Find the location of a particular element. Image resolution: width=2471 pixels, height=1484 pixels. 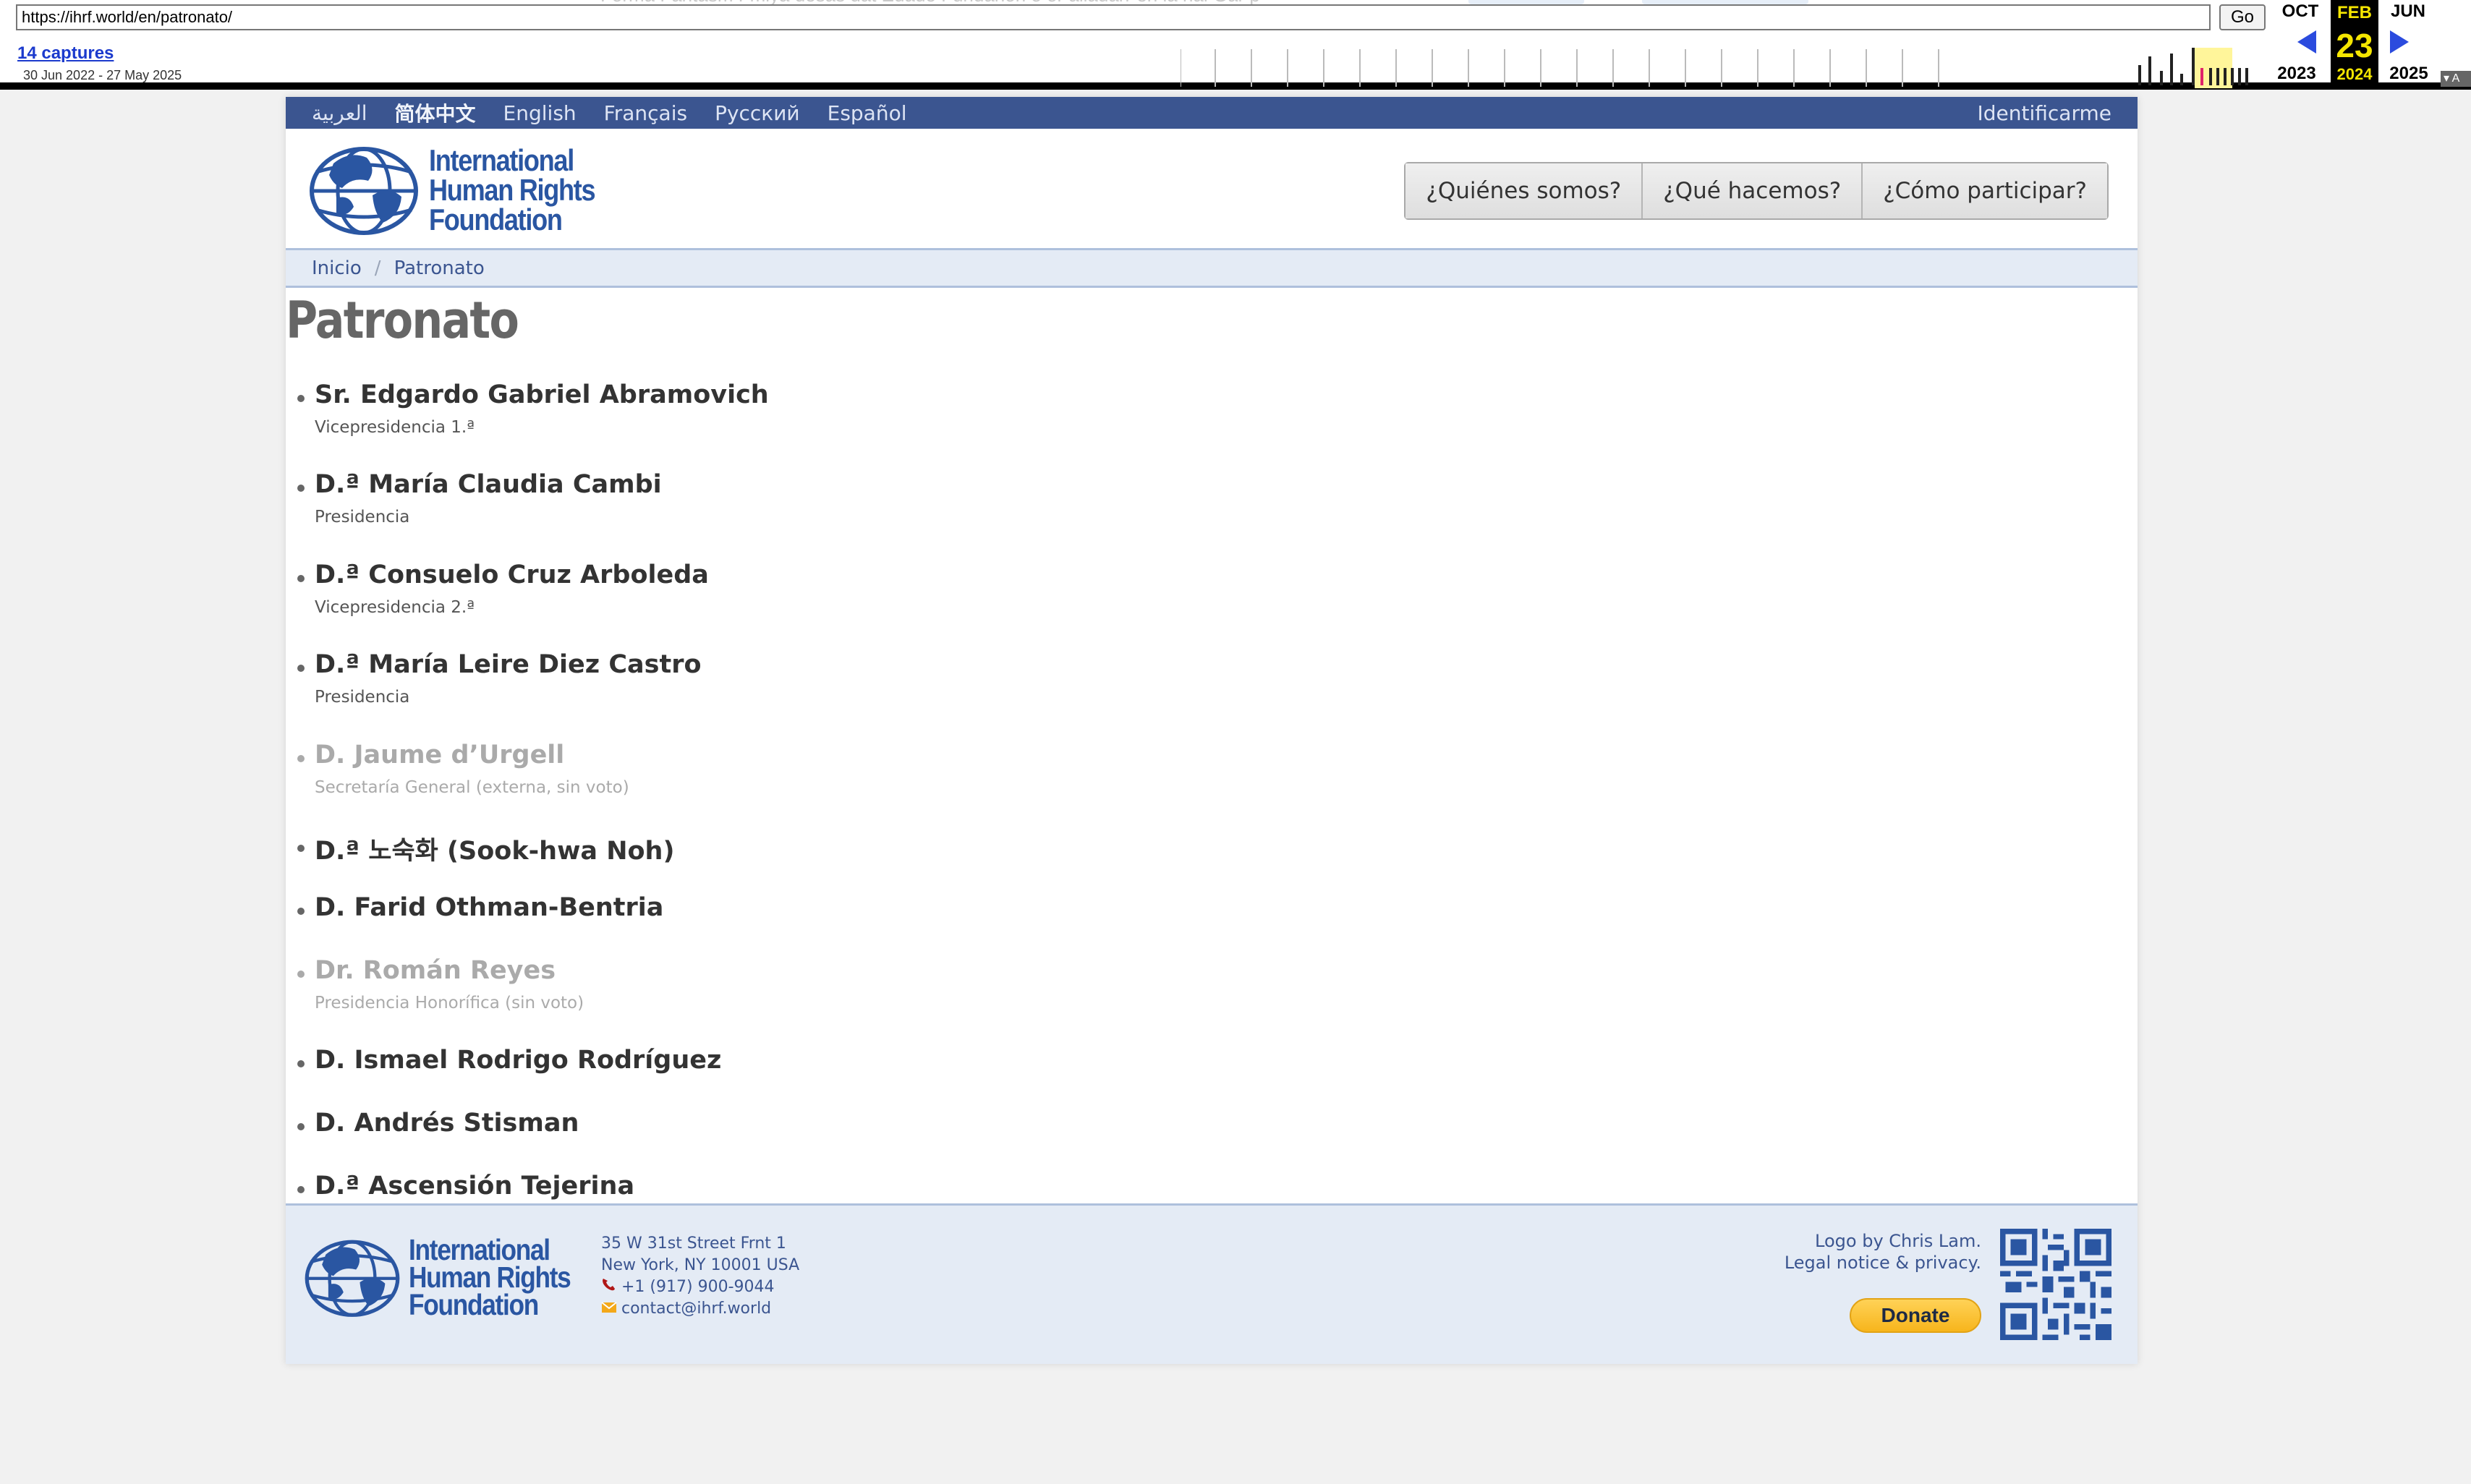

legal-notice-link: Legal notice & privacy. is located at coordinates (1883, 1263).